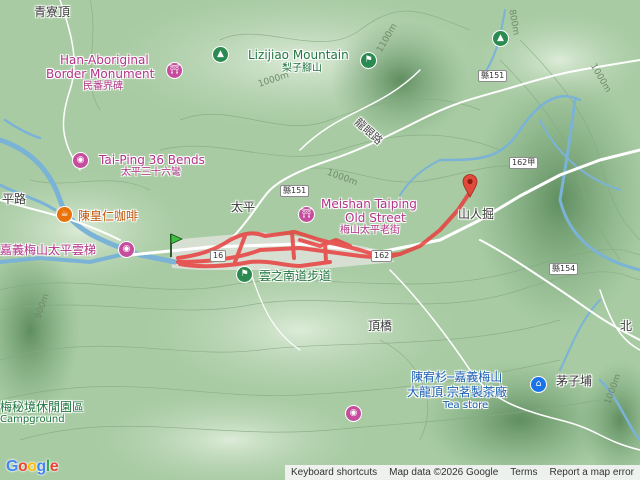 The image size is (640, 480). I want to click on report-error-link: Report a map error, so click(592, 472).